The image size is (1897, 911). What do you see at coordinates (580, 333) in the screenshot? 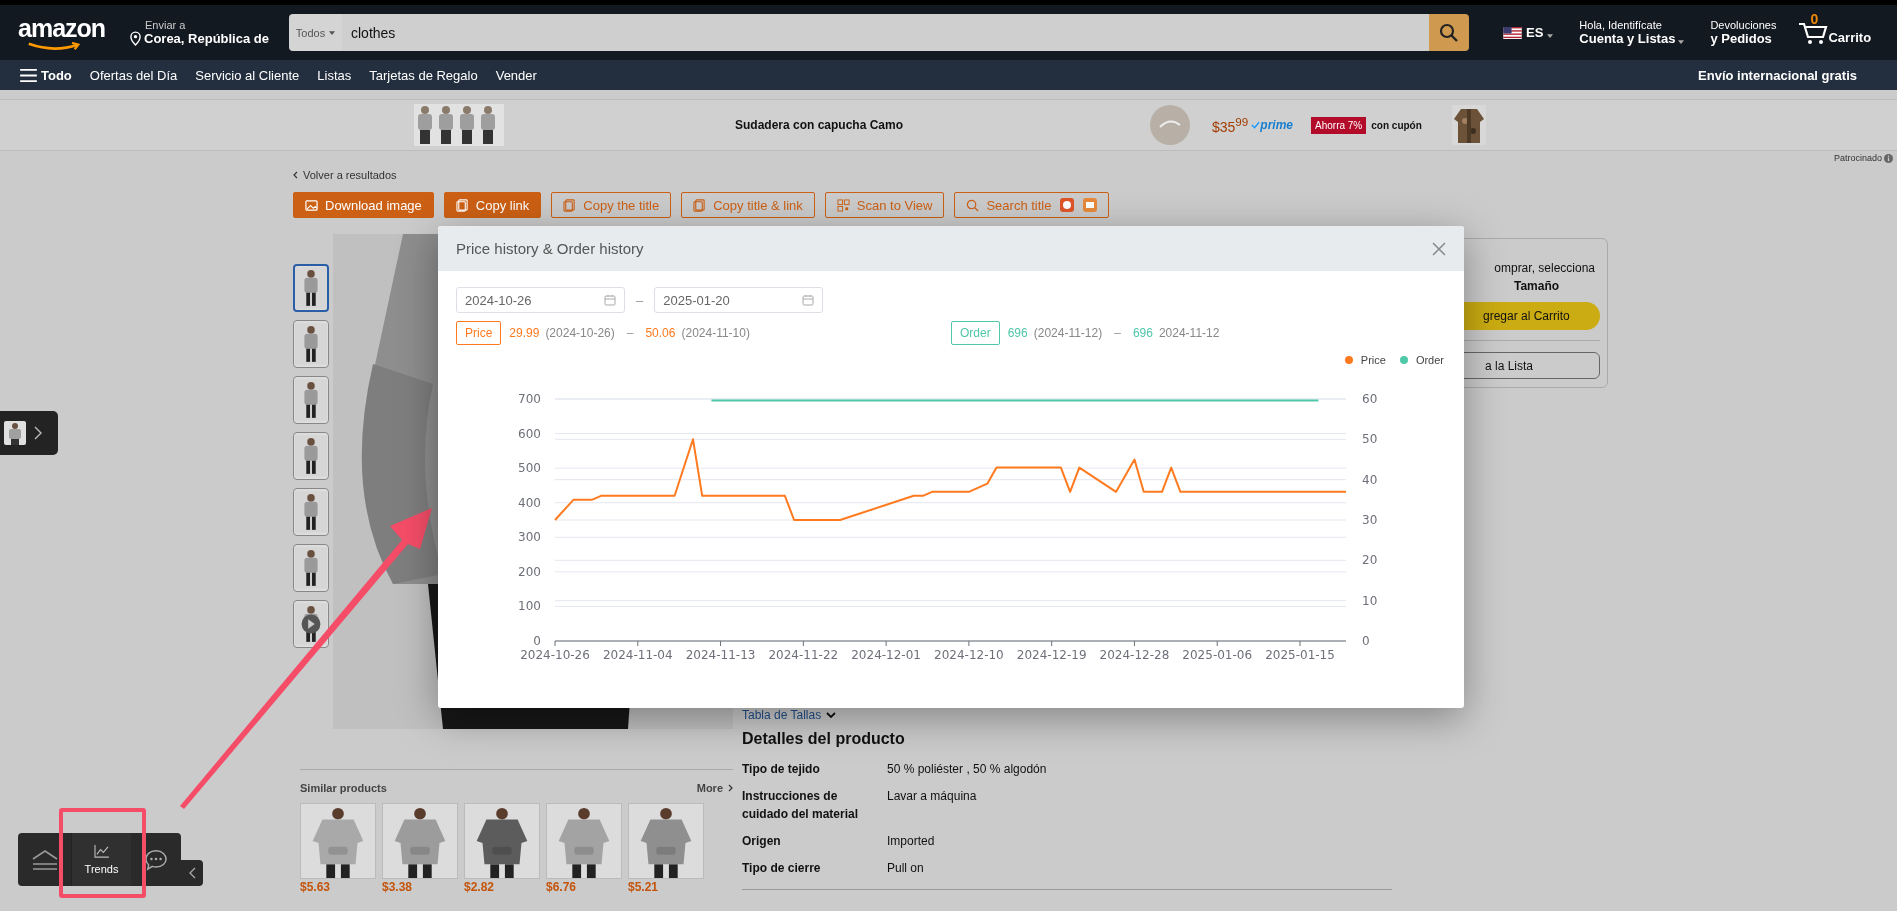
I see `min-price-date: (2024-10-26)` at bounding box center [580, 333].